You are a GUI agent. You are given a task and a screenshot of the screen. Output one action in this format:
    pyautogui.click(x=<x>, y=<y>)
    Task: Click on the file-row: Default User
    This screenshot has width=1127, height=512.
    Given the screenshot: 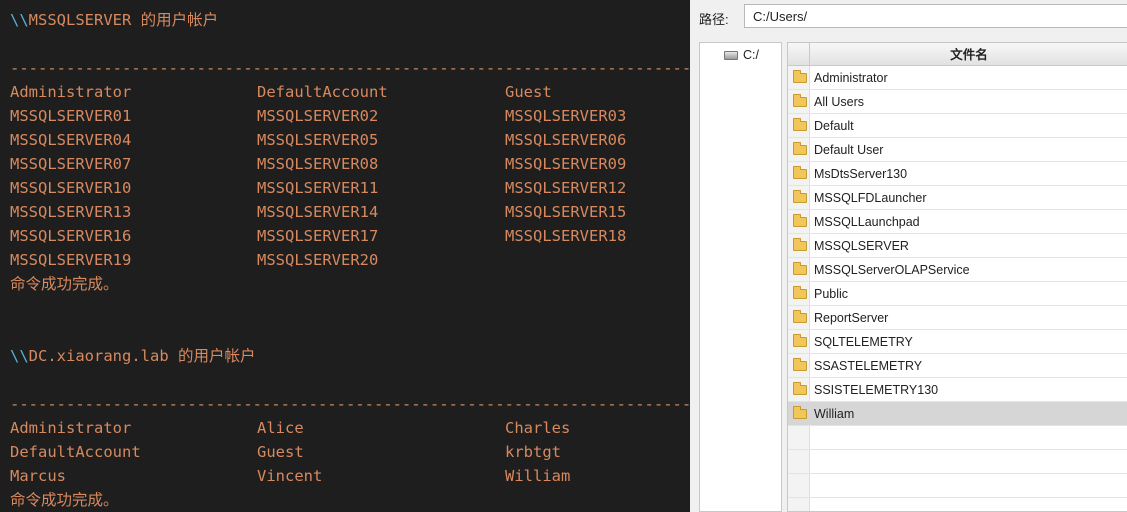 What is the action you would take?
    pyautogui.click(x=957, y=150)
    